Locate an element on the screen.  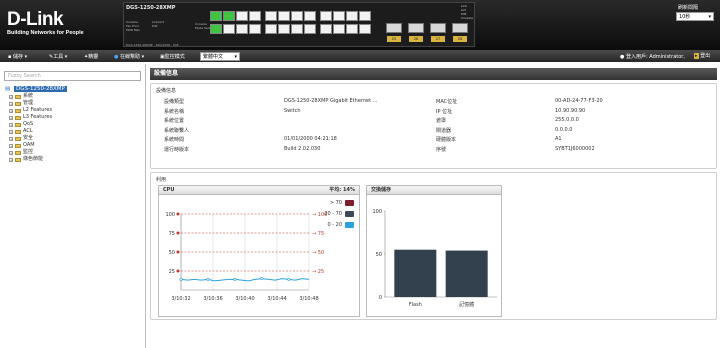
sidebar-item-label: 系統 is located at coordinates (28, 96).